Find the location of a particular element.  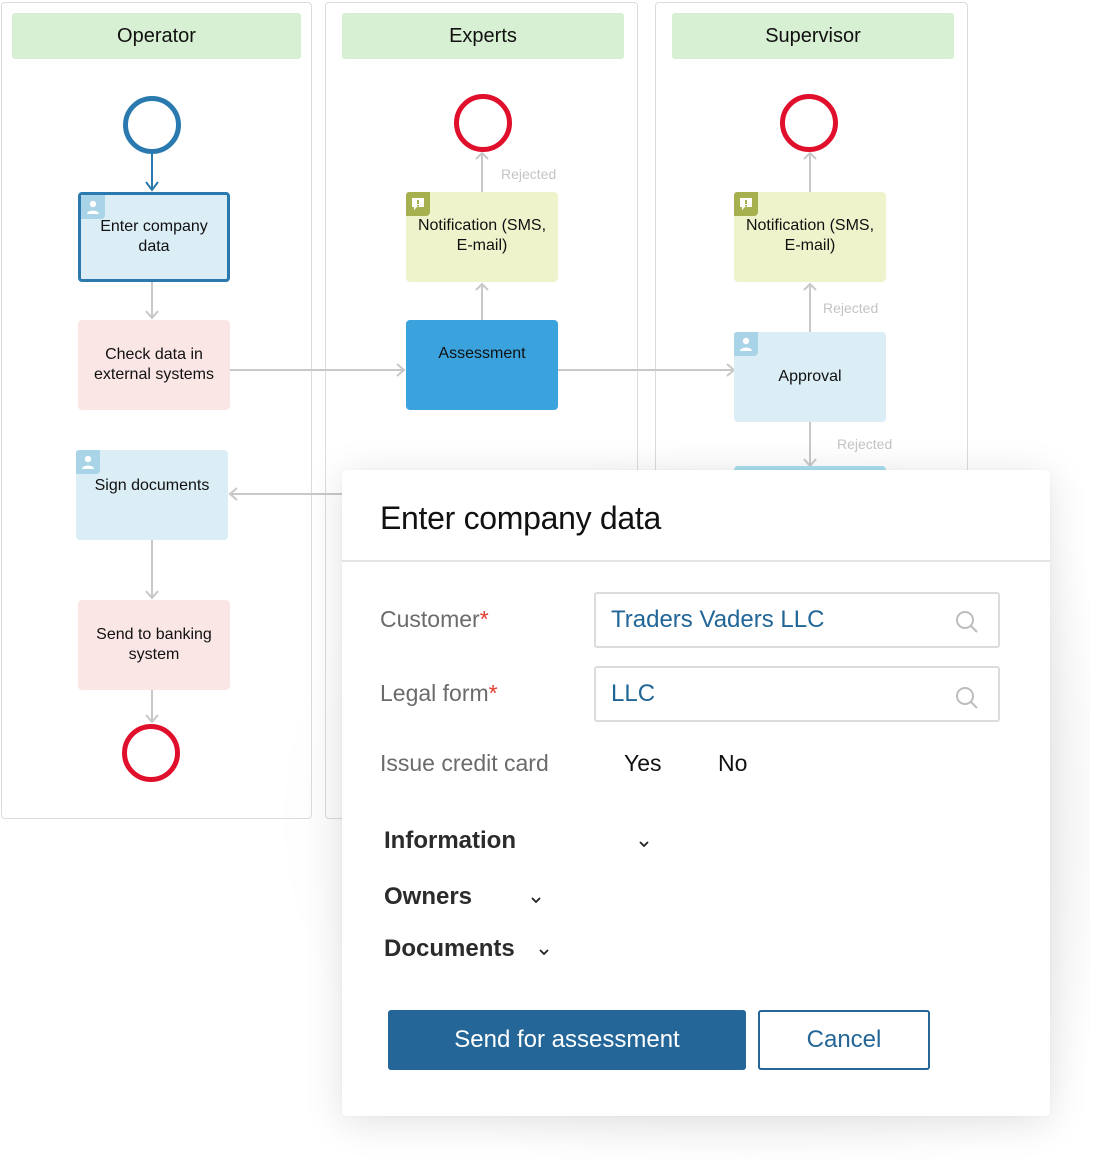

task-enter-company-data: Enter company data is located at coordinates (154, 237).